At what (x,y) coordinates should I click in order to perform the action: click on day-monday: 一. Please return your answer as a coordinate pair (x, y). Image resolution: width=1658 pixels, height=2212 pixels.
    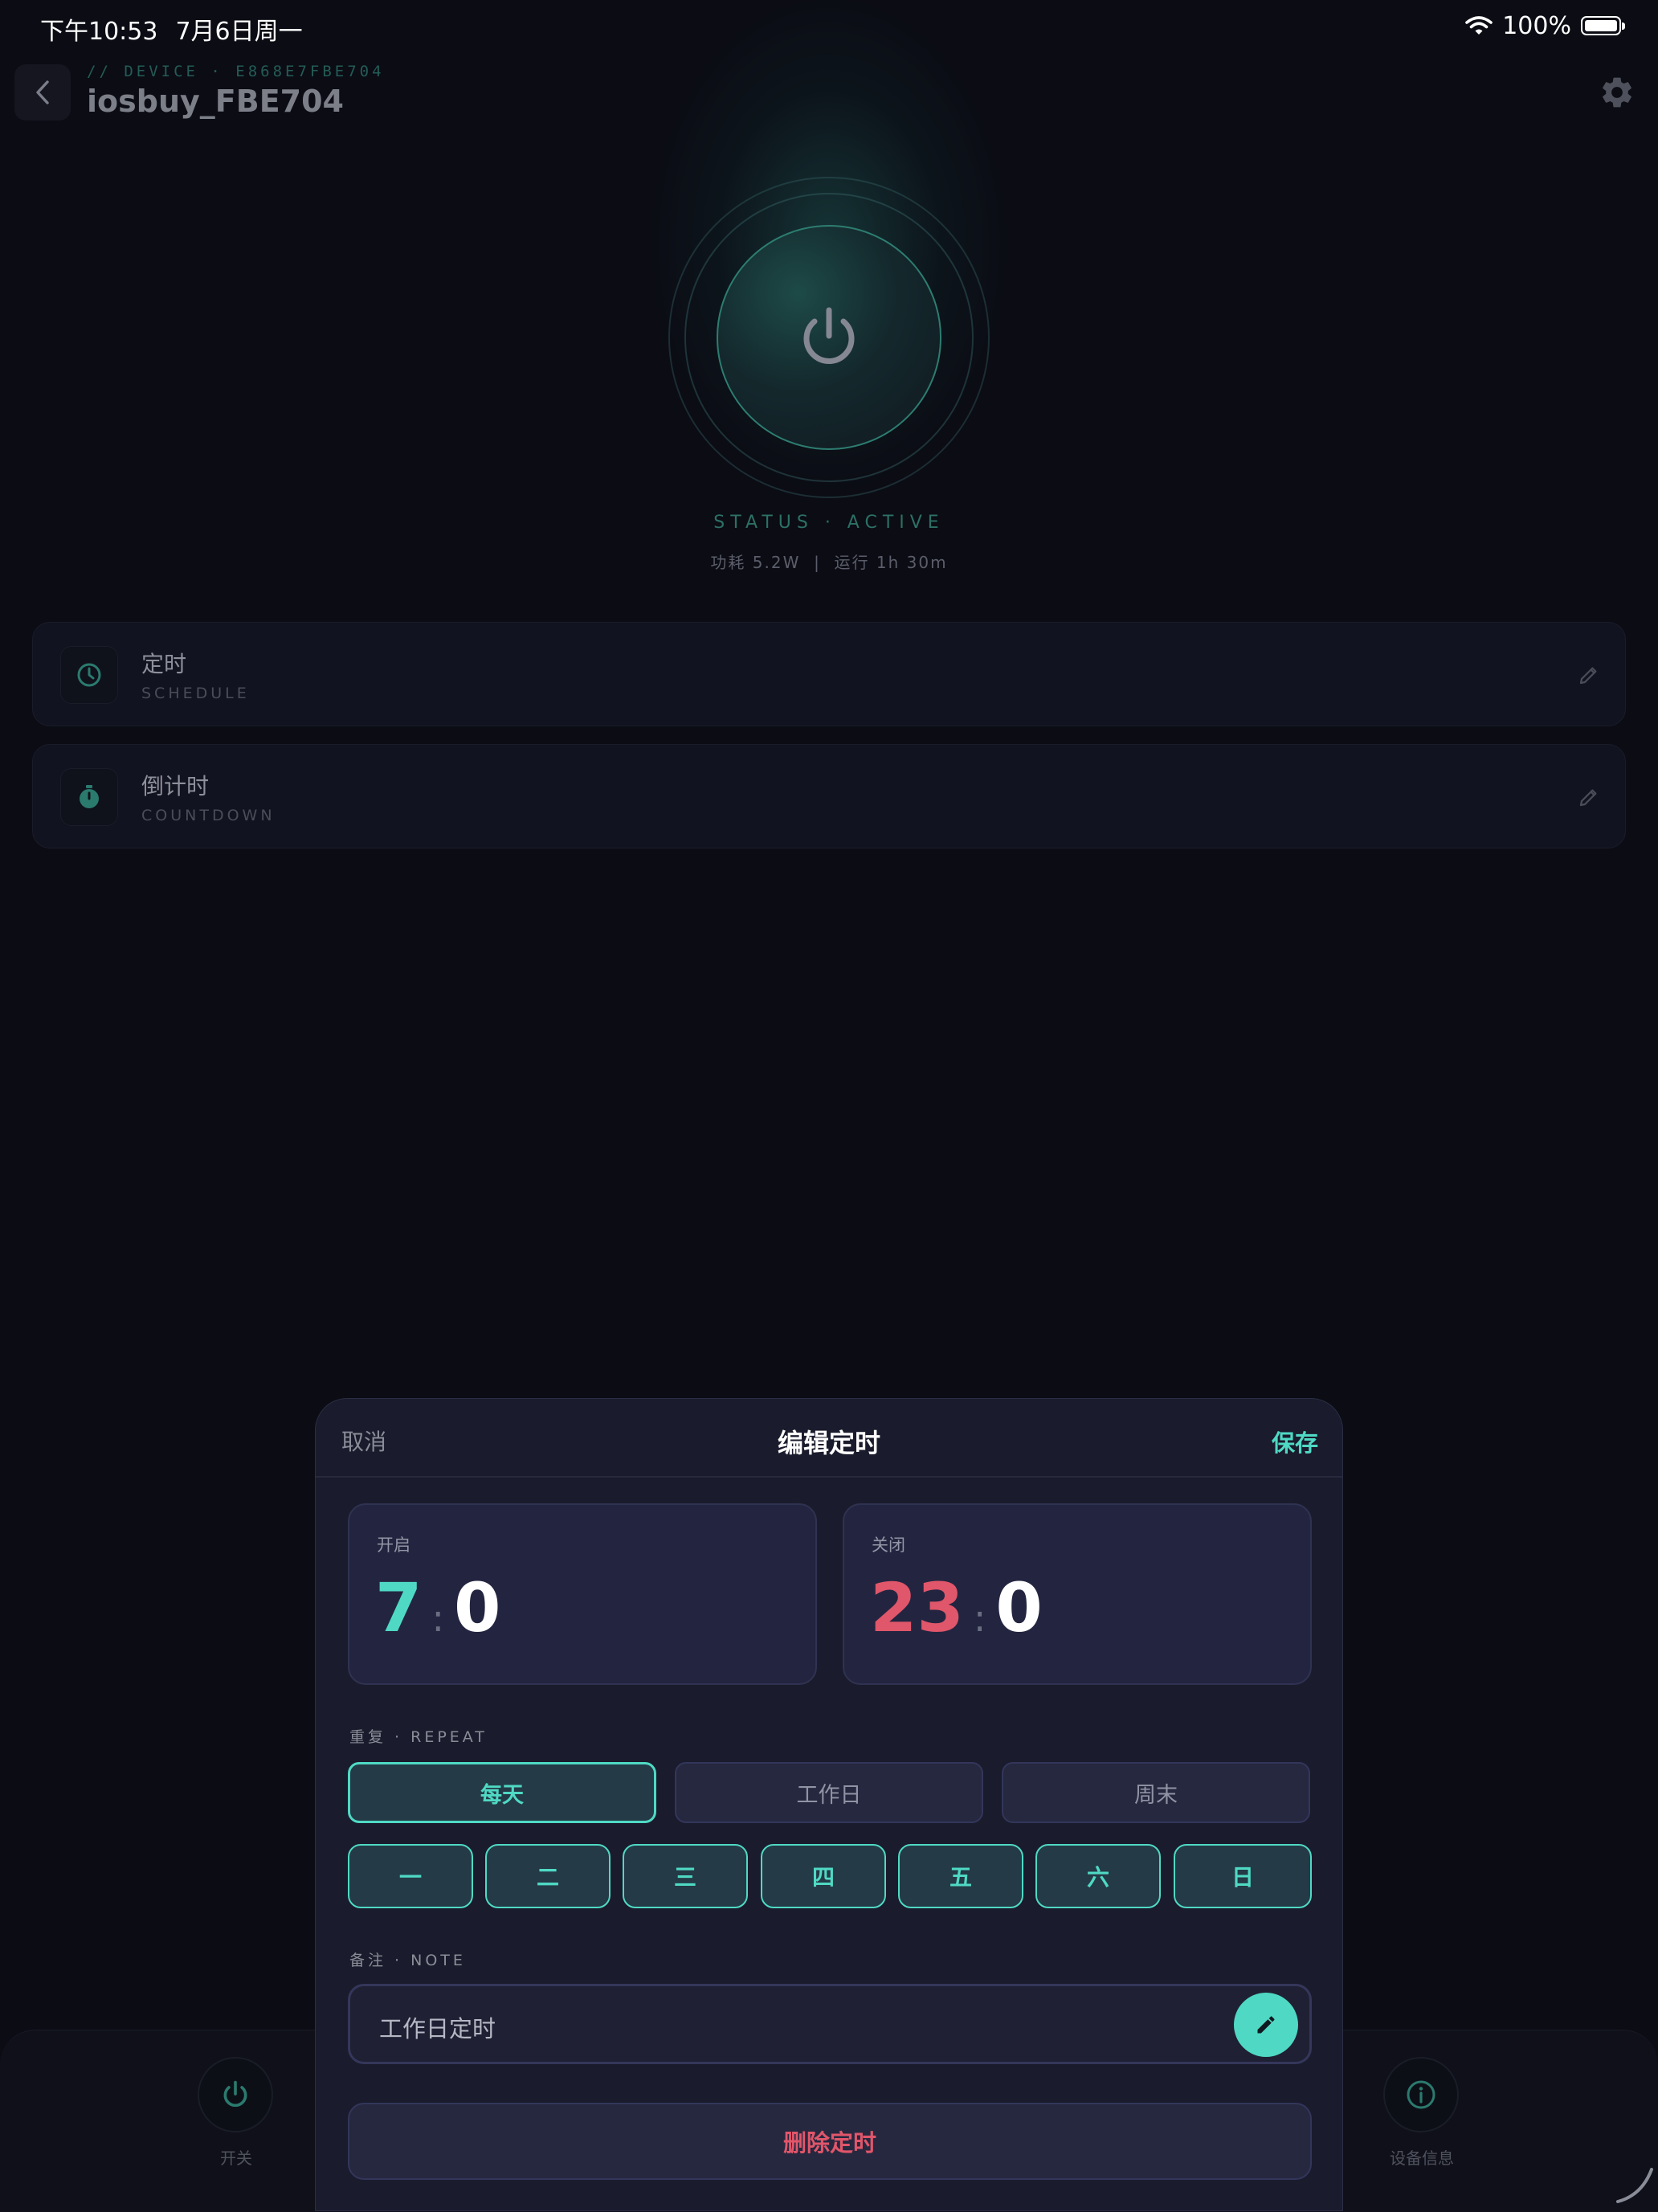
    Looking at the image, I should click on (410, 1876).